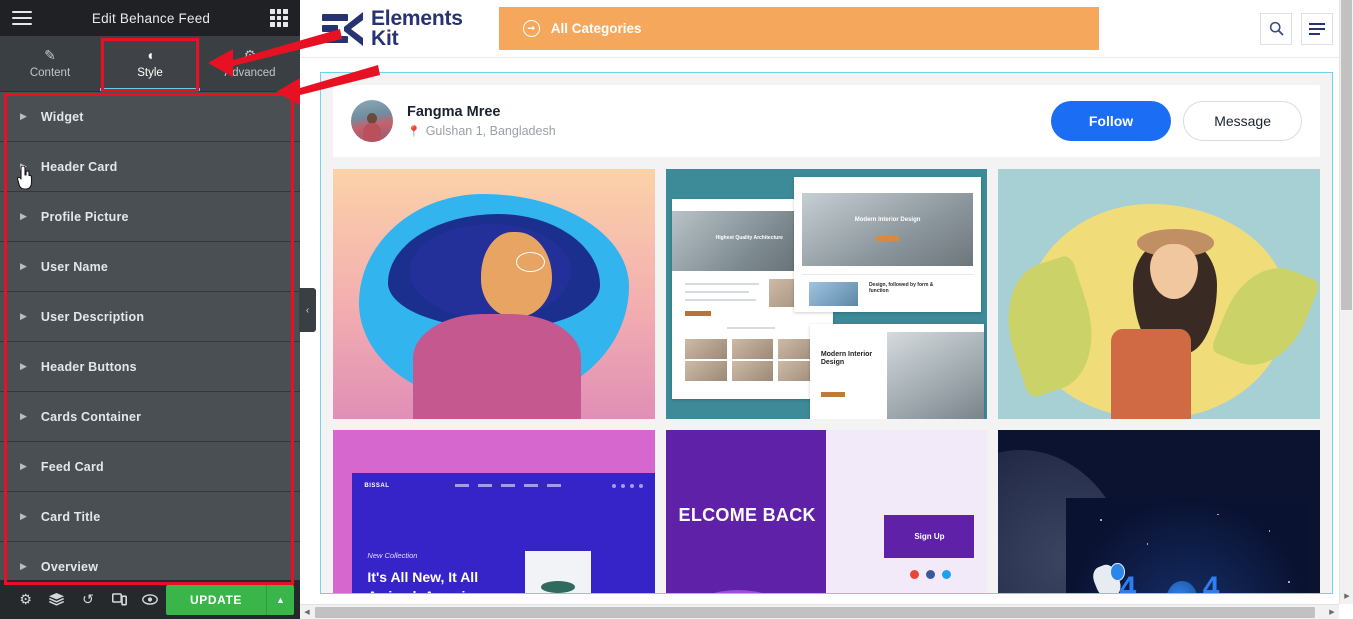 This screenshot has width=1353, height=619. I want to click on follow-button: Follow, so click(1111, 121).